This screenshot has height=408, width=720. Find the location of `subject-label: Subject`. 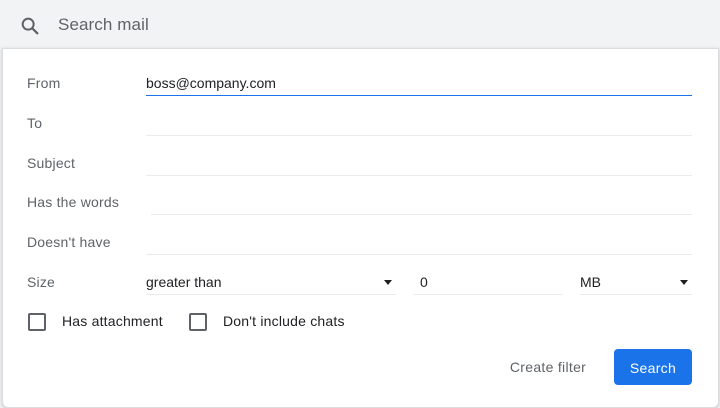

subject-label: Subject is located at coordinates (51, 163).